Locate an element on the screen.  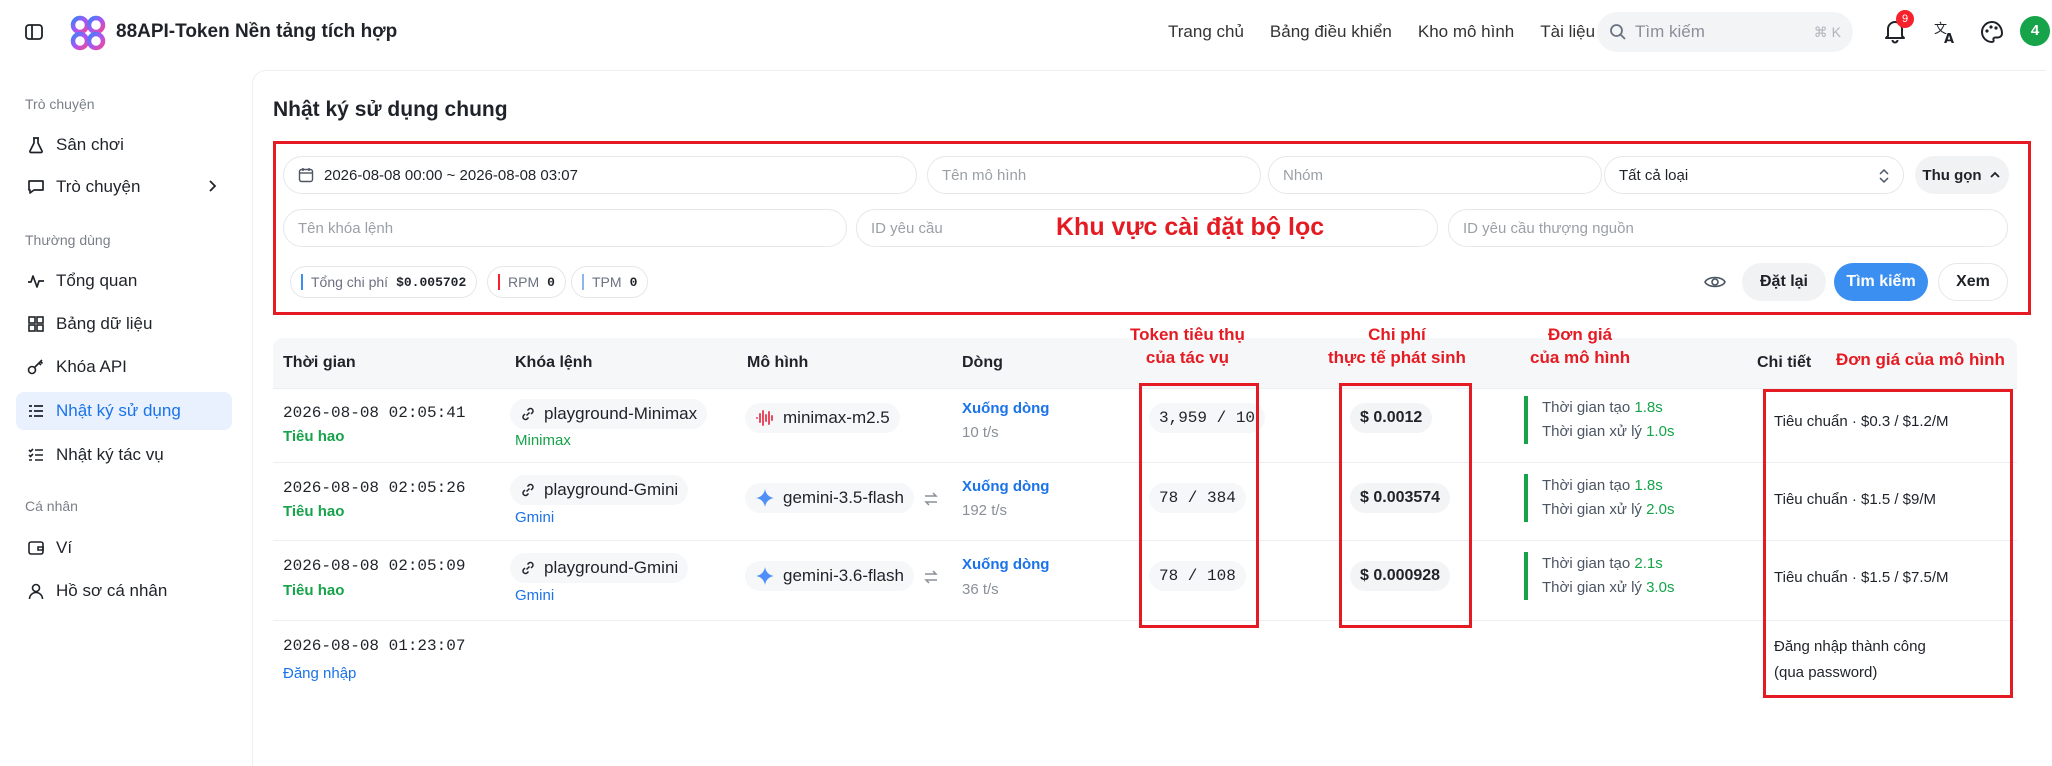
avatar: 4 is located at coordinates (2035, 31).